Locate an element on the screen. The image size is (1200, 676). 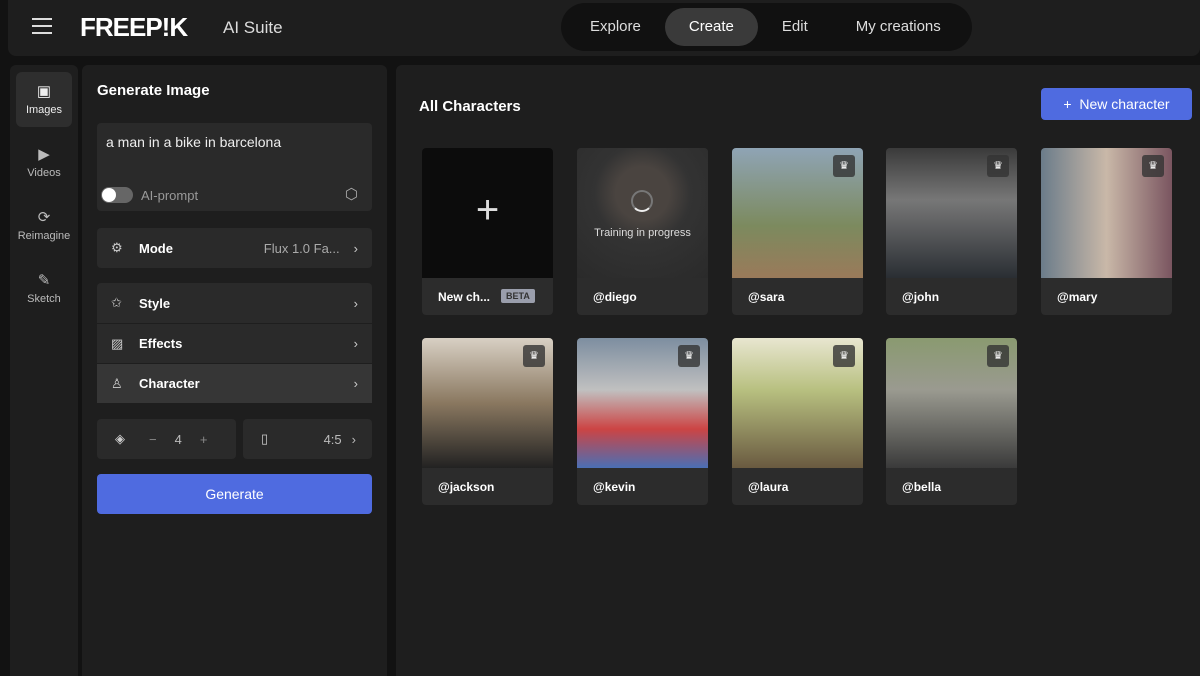
character-name: @mary is located at coordinates (1077, 297).